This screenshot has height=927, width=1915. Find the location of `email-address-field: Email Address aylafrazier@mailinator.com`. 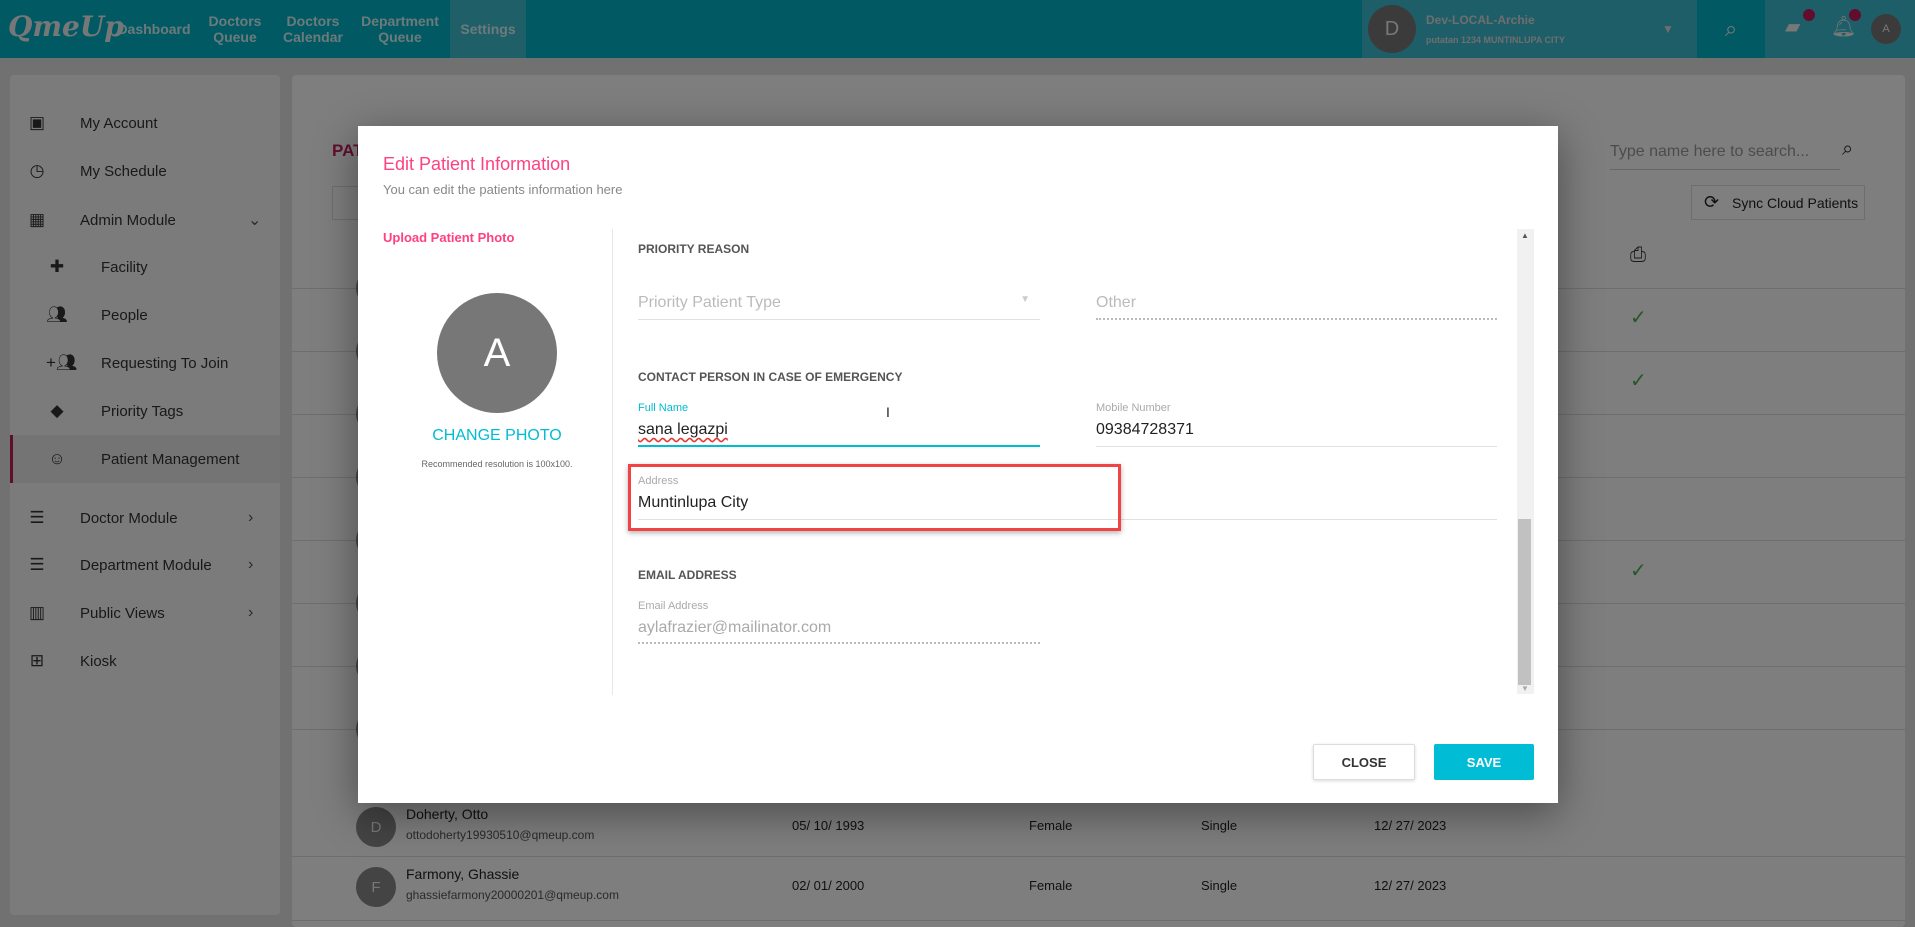

email-address-field: Email Address aylafrazier@mailinator.com is located at coordinates (839, 623).